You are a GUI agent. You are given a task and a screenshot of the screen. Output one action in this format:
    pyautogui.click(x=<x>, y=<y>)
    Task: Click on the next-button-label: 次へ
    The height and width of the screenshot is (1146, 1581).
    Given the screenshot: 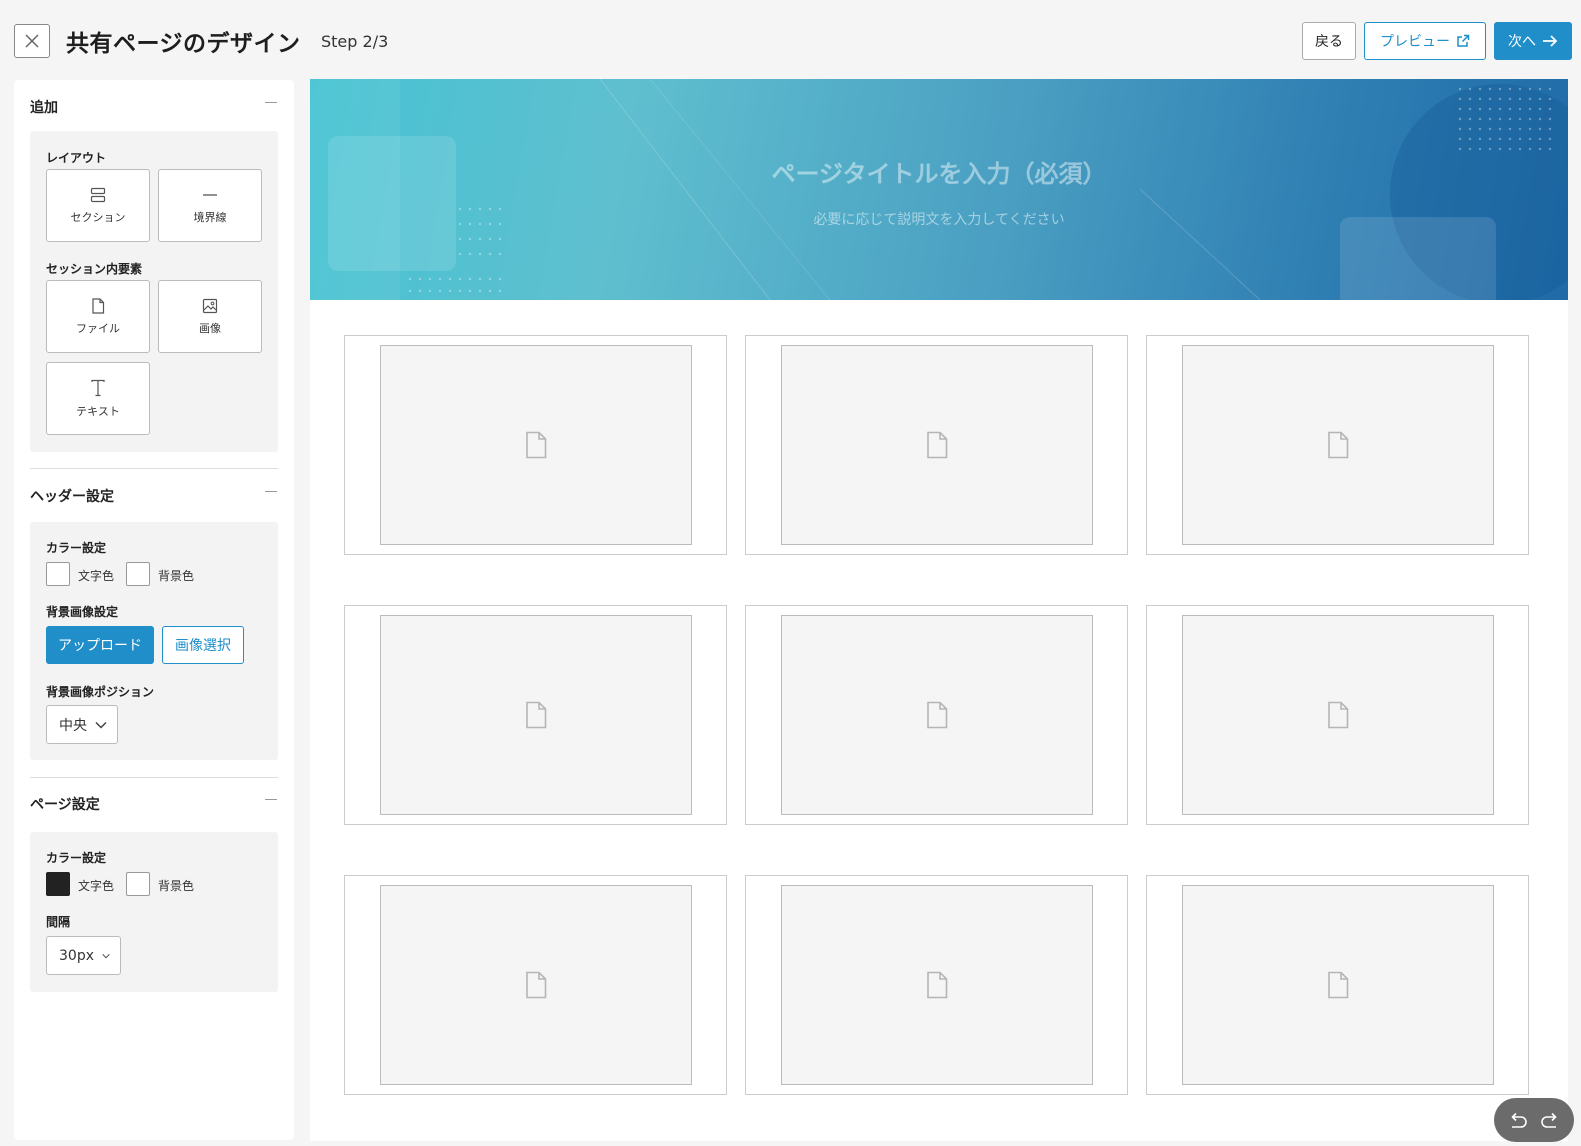 What is the action you would take?
    pyautogui.click(x=1522, y=42)
    